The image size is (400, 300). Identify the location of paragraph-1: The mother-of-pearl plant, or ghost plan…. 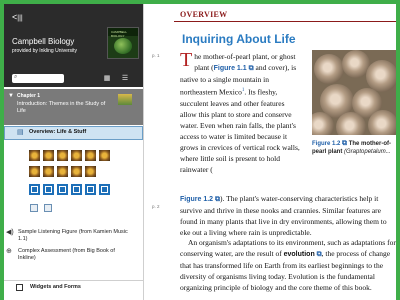
(240, 112).